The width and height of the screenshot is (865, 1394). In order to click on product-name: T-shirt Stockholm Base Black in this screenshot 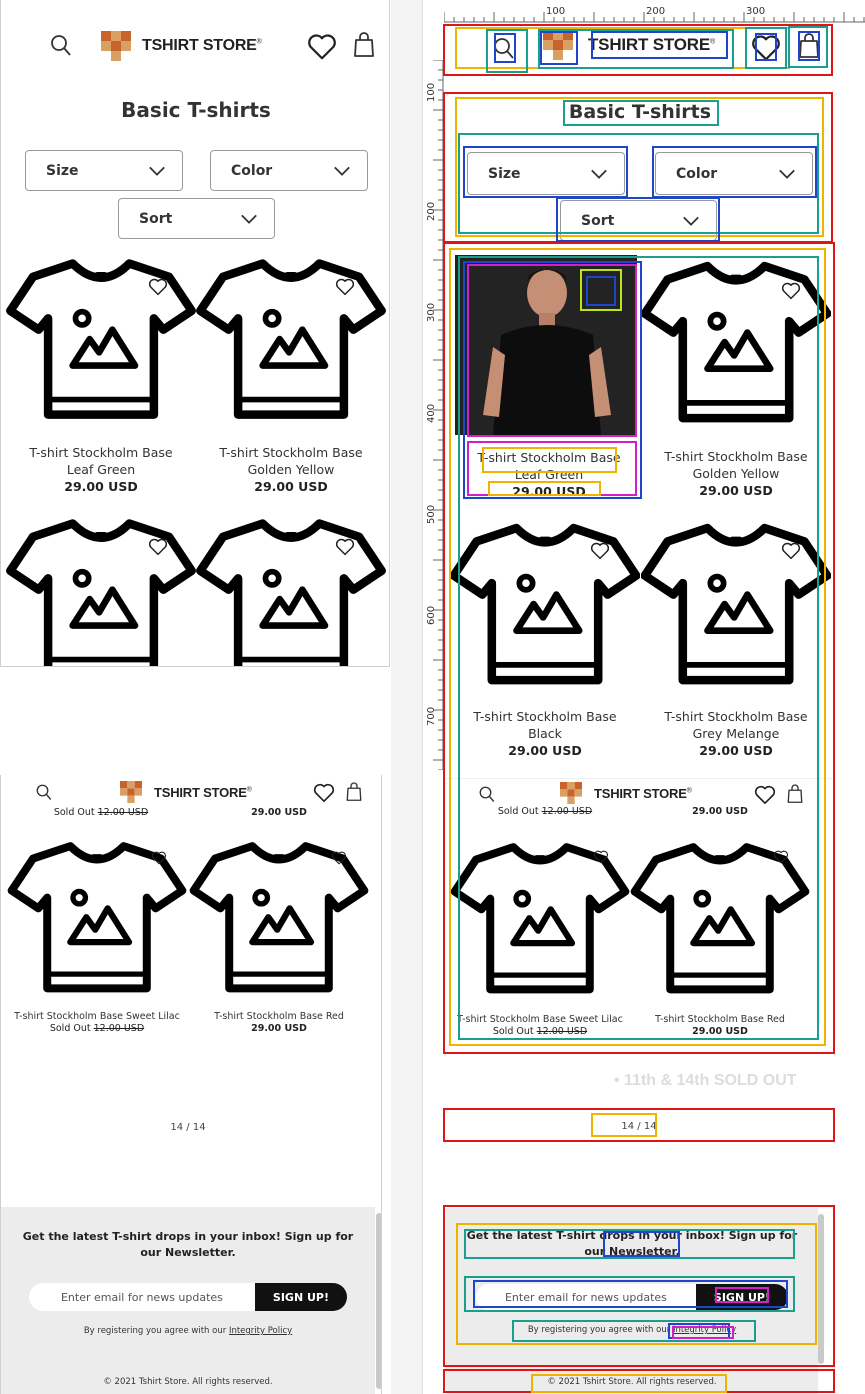, I will do `click(545, 725)`.